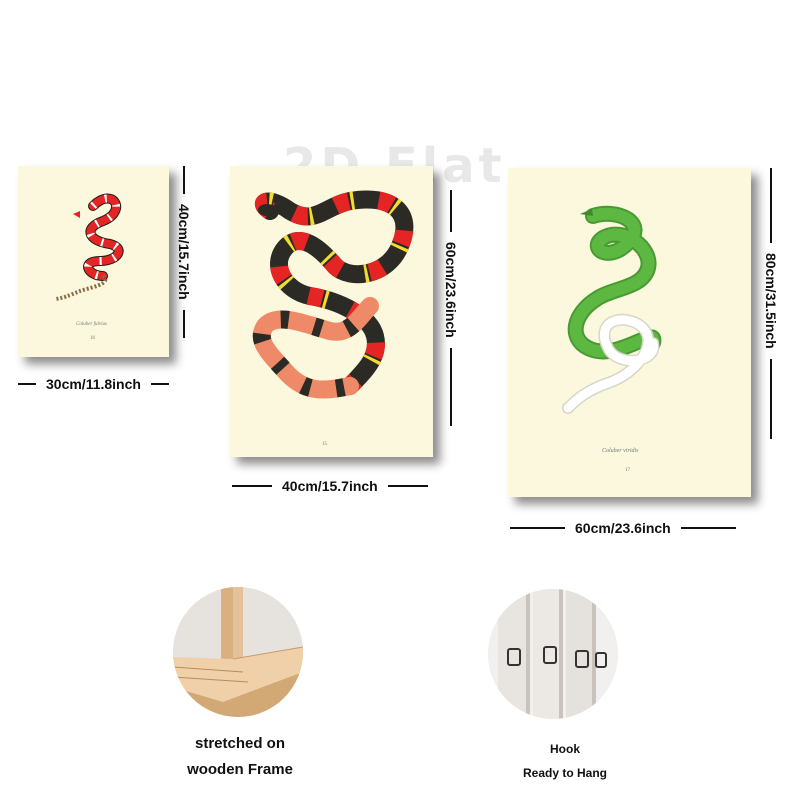 Image resolution: width=800 pixels, height=800 pixels. Describe the element at coordinates (240, 769) in the screenshot. I see `feature-line-2: wooden Frame` at that location.